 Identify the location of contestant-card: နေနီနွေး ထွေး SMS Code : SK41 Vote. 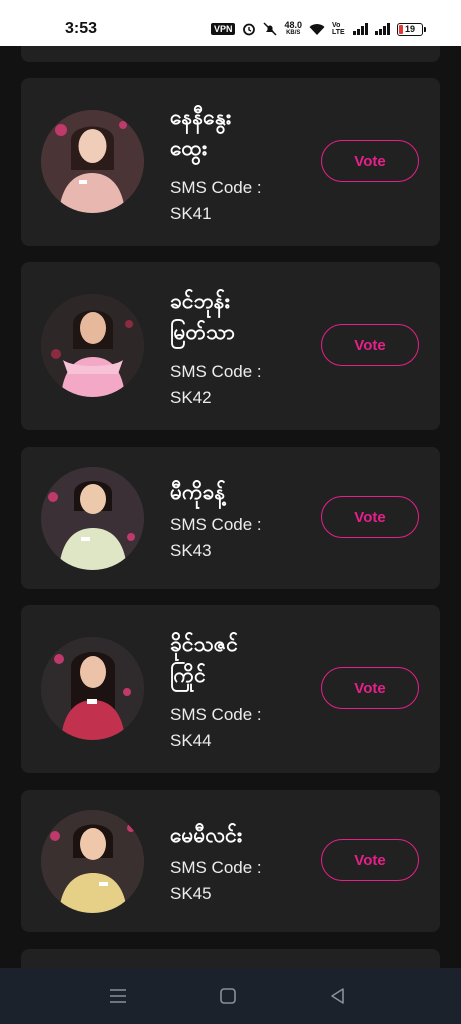
(230, 162).